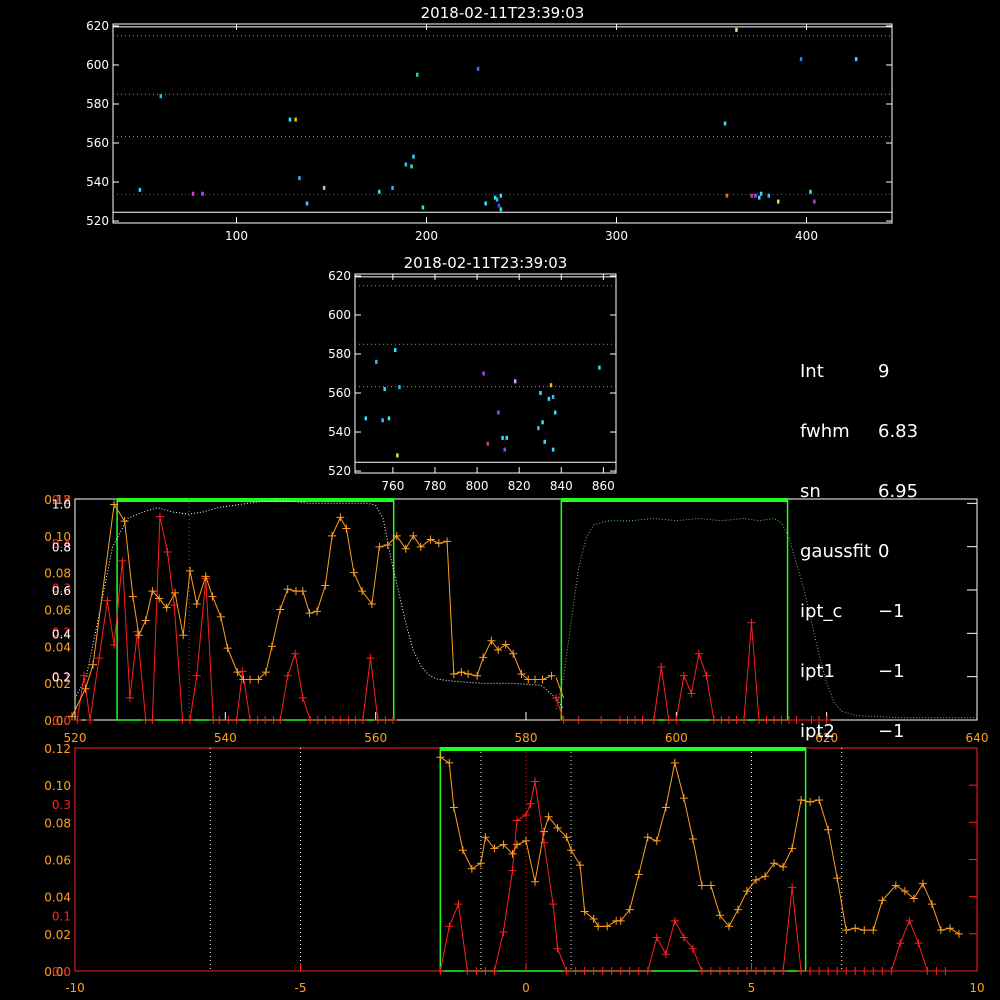 The width and height of the screenshot is (1000, 1000). Describe the element at coordinates (61, 548) in the screenshot. I see `panel3-ytick-white: 0.8` at that location.